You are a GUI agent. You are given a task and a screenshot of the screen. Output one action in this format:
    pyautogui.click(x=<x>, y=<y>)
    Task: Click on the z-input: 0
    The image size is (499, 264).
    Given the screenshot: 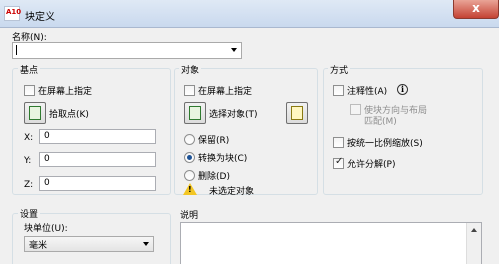 What is the action you would take?
    pyautogui.click(x=97, y=183)
    